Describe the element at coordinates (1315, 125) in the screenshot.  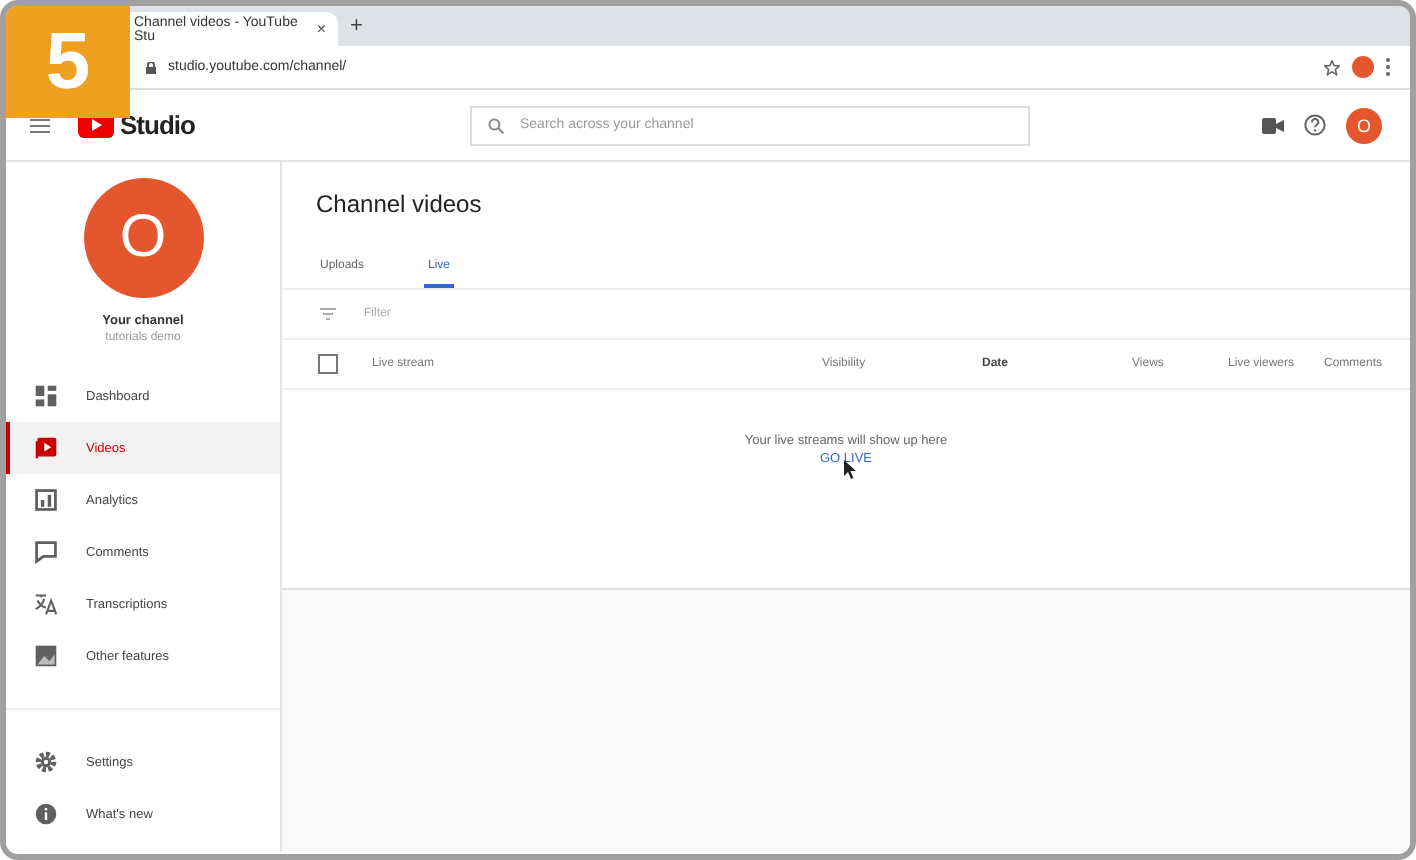
I see `help-icon` at that location.